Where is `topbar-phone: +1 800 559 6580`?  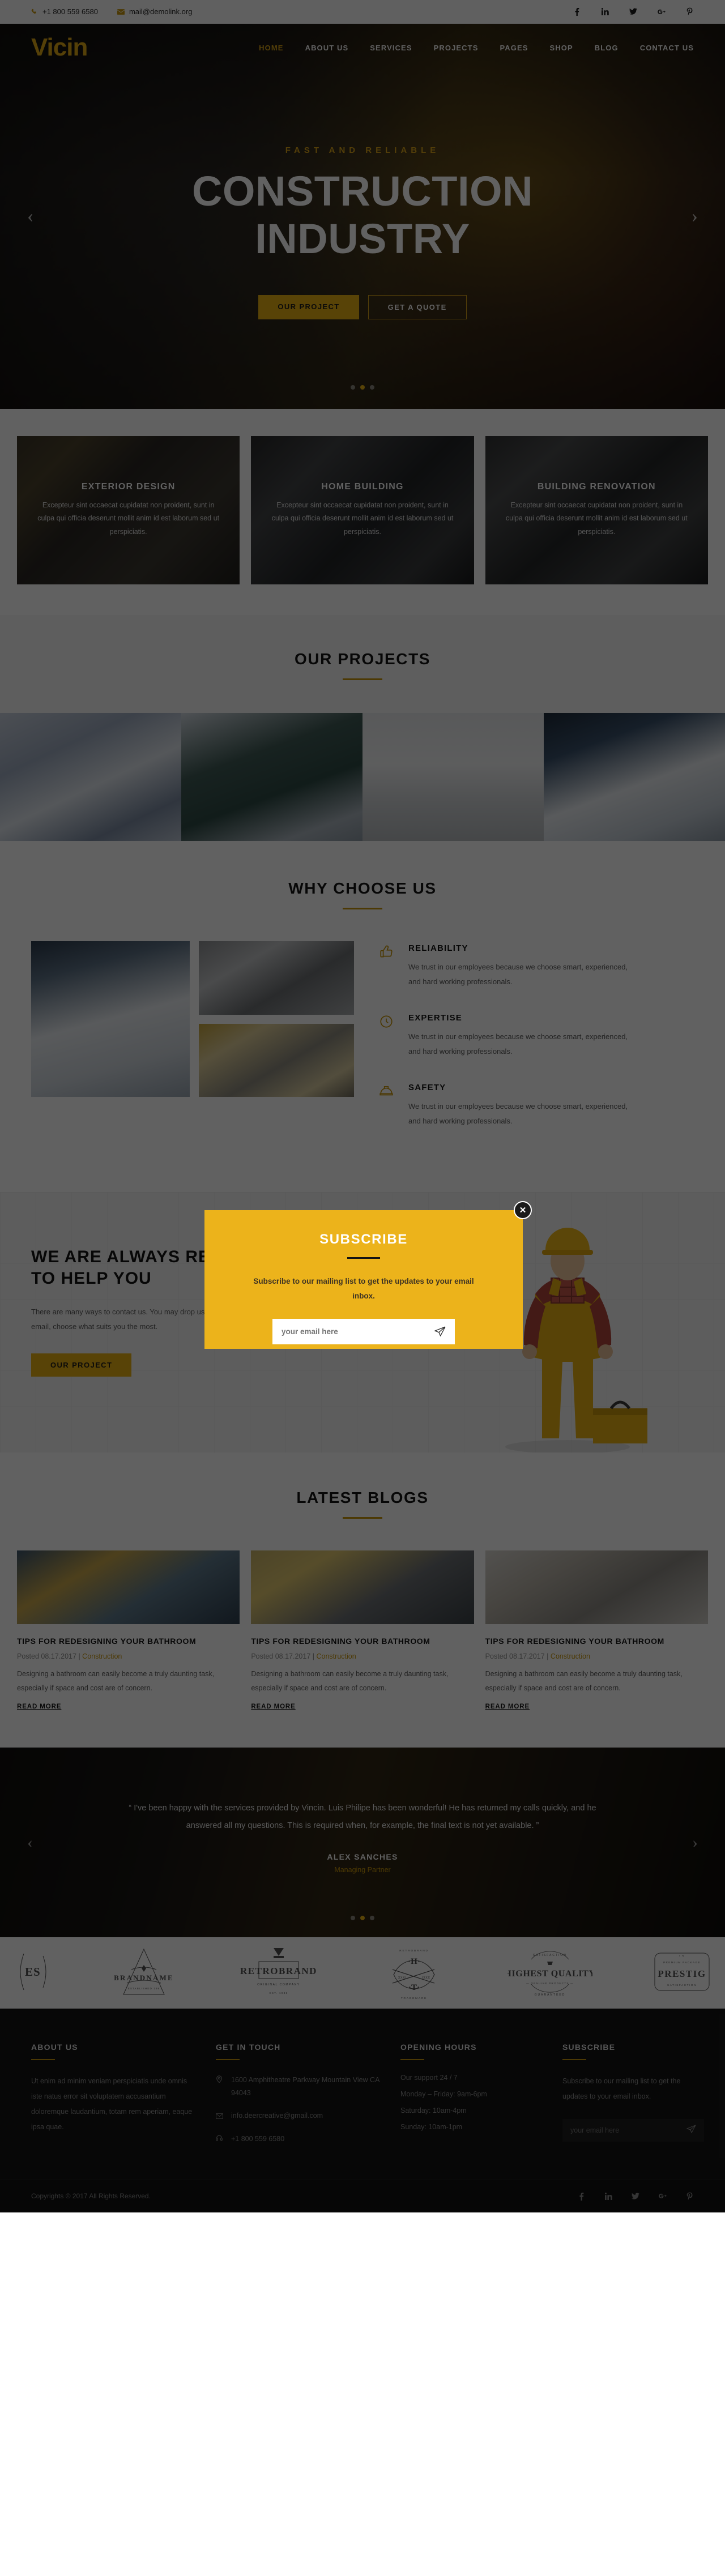
topbar-phone: +1 800 559 6580 is located at coordinates (64, 11).